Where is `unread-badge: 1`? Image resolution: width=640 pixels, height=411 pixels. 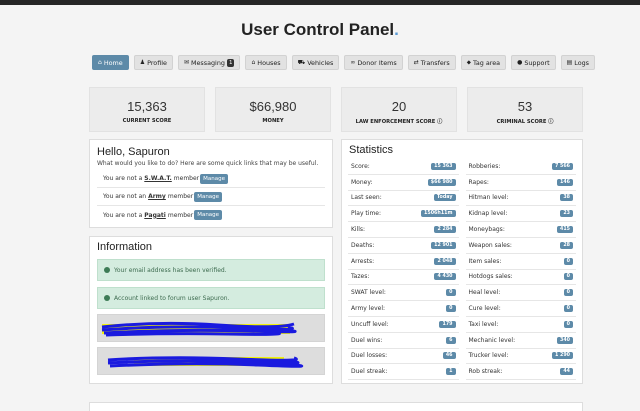 unread-badge: 1 is located at coordinates (230, 62).